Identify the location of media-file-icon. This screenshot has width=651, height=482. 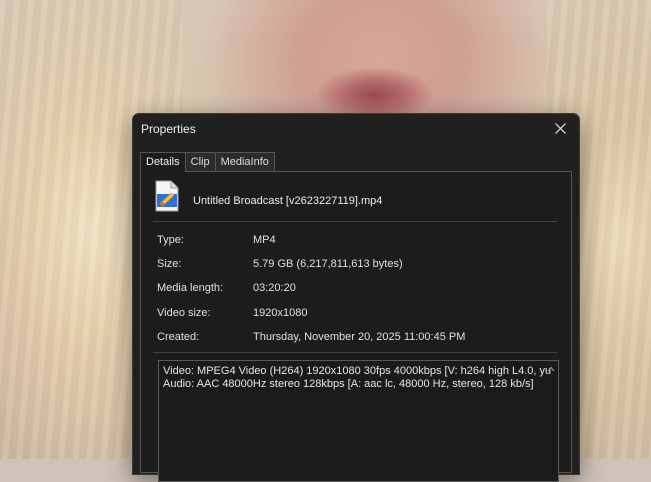
(167, 196).